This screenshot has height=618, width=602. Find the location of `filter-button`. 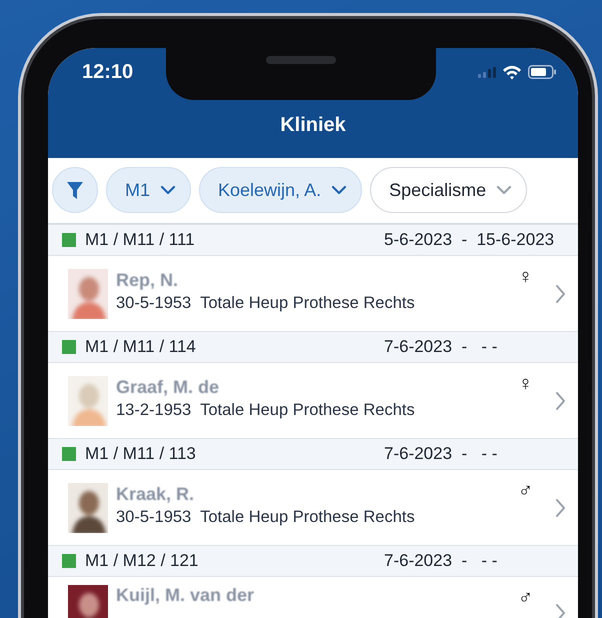

filter-button is located at coordinates (75, 190).